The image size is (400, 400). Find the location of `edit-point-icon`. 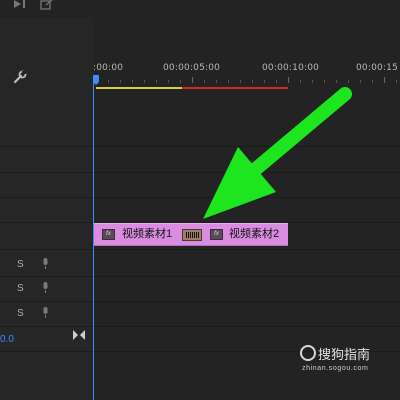

edit-point-icon is located at coordinates (192, 235).